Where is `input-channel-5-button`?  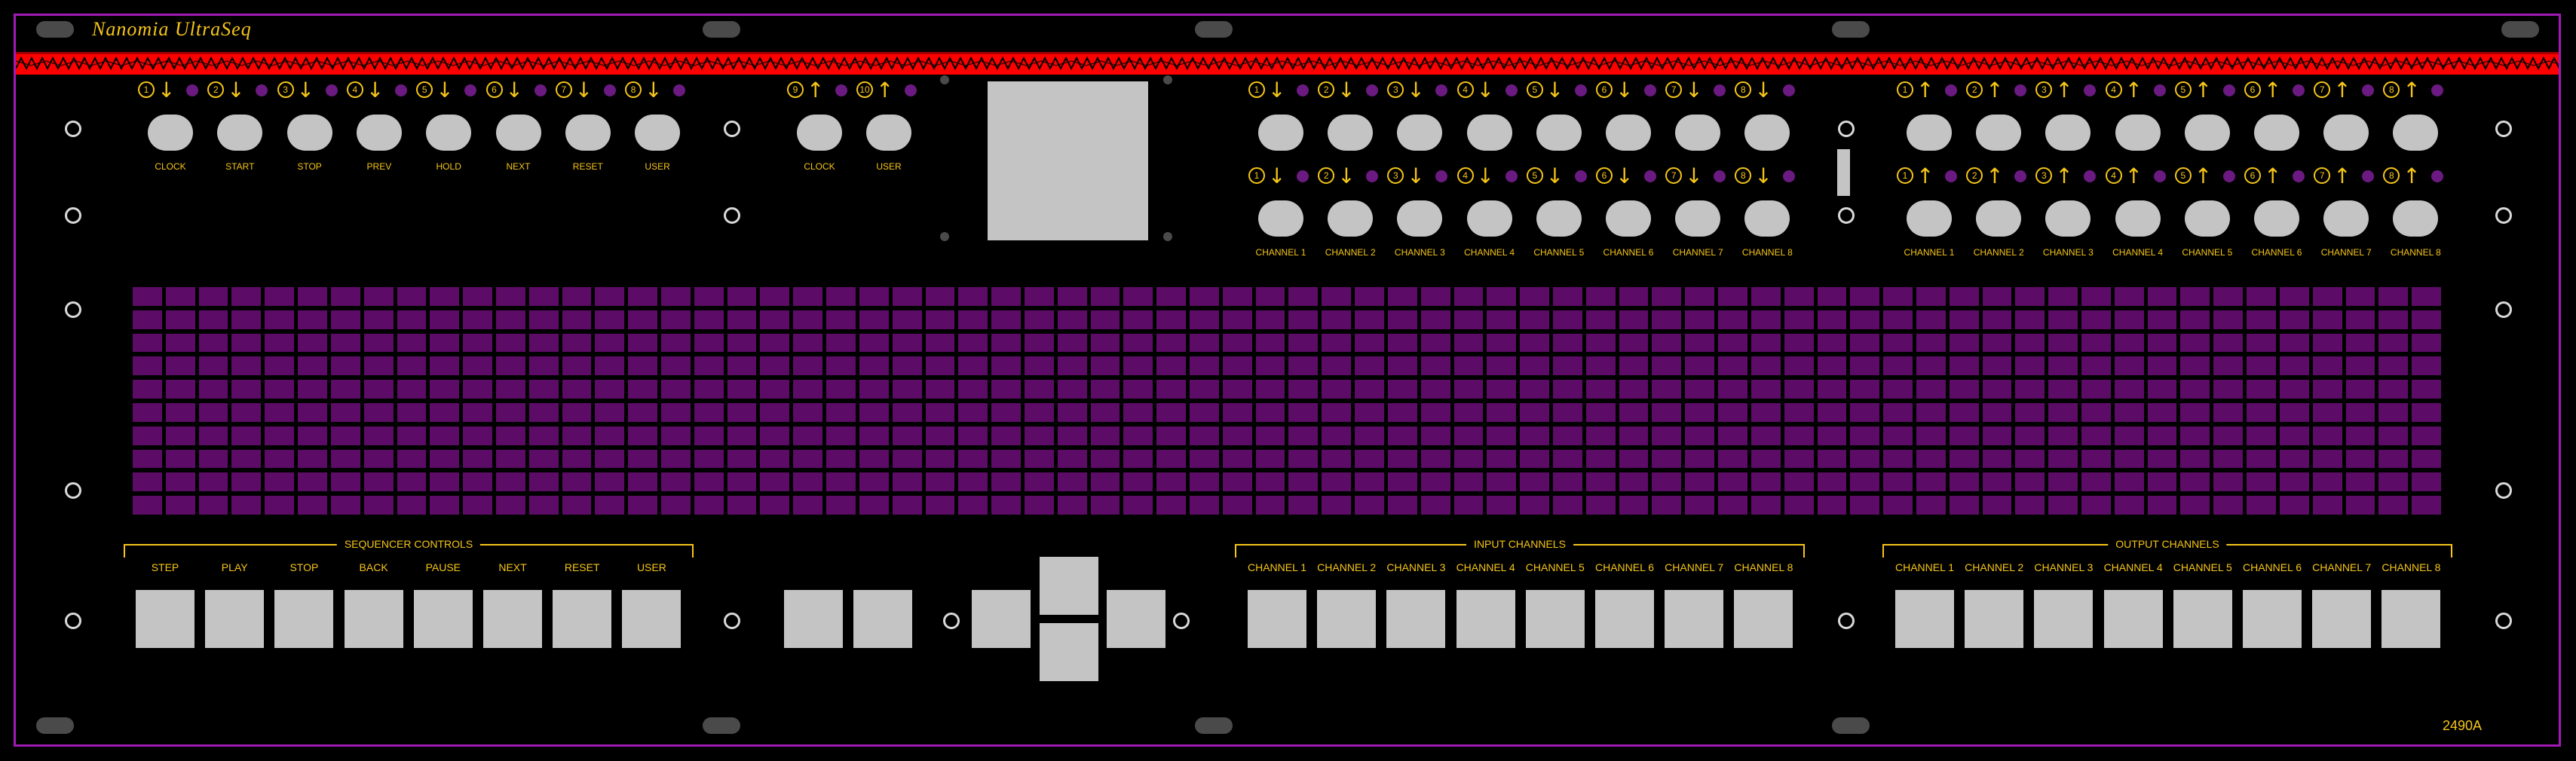 input-channel-5-button is located at coordinates (1555, 619).